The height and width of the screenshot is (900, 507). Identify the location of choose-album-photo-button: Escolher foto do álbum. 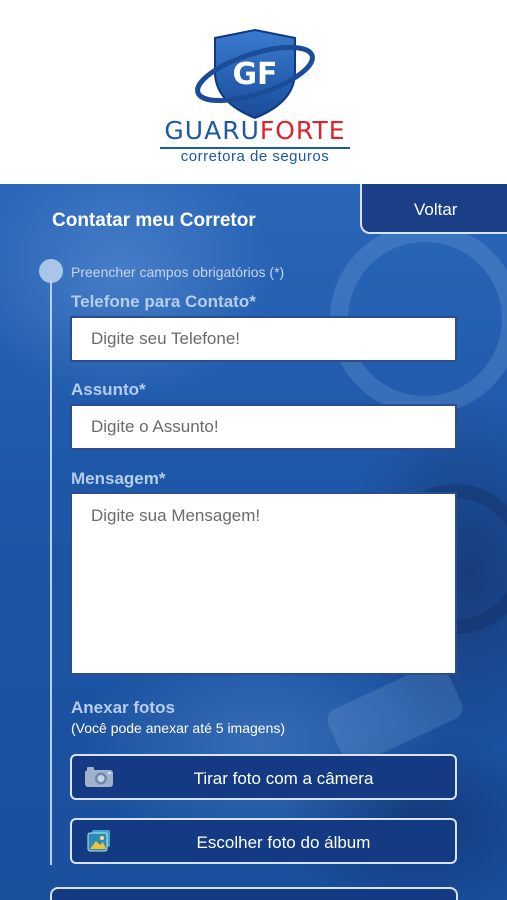
(263, 841).